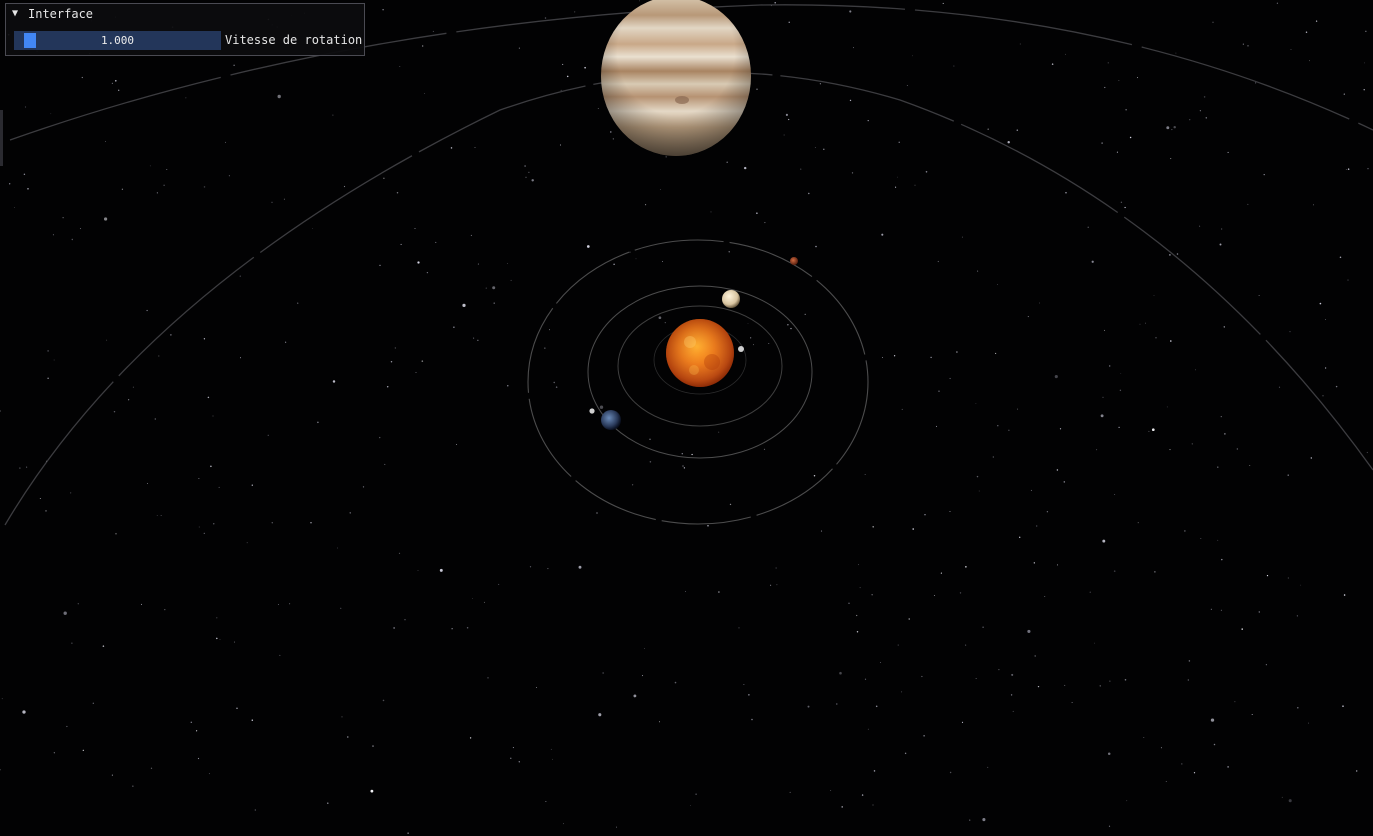 This screenshot has height=836, width=1373. What do you see at coordinates (741, 349) in the screenshot?
I see `mercury-planet` at bounding box center [741, 349].